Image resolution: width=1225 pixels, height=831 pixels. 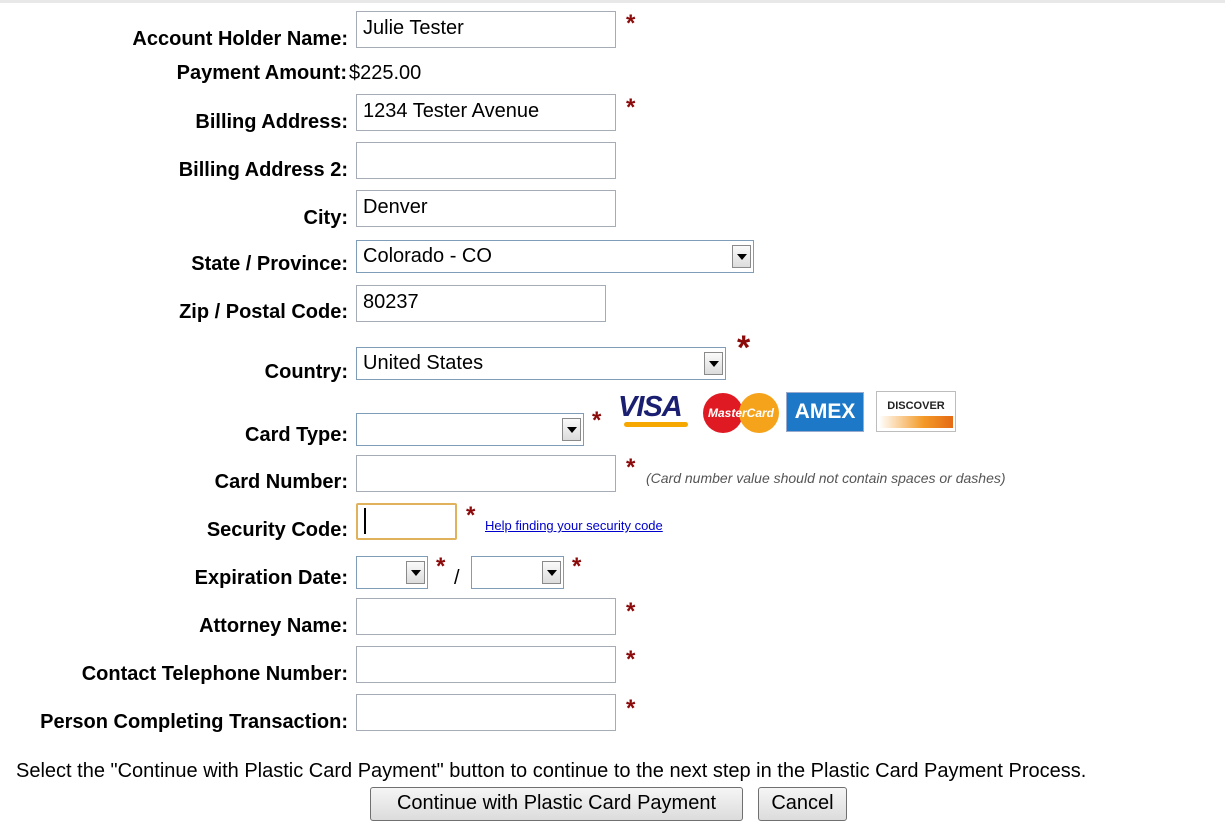 I want to click on discover-logo: DISCOVER, so click(x=916, y=411).